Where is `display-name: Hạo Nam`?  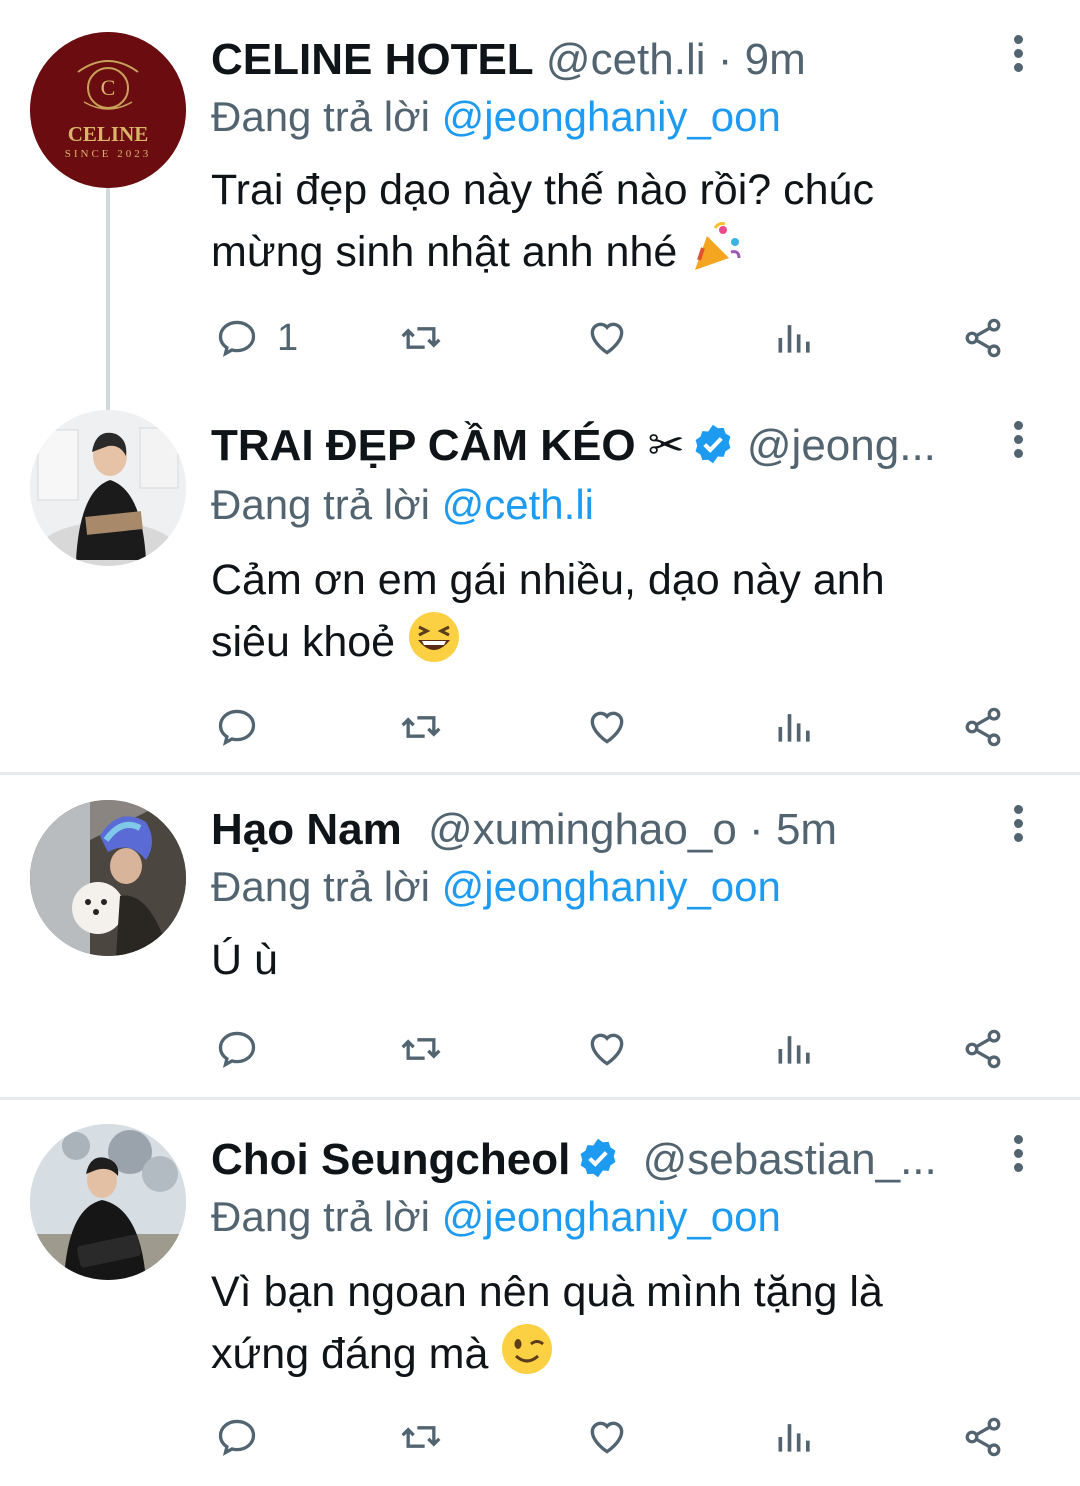 display-name: Hạo Nam is located at coordinates (306, 829).